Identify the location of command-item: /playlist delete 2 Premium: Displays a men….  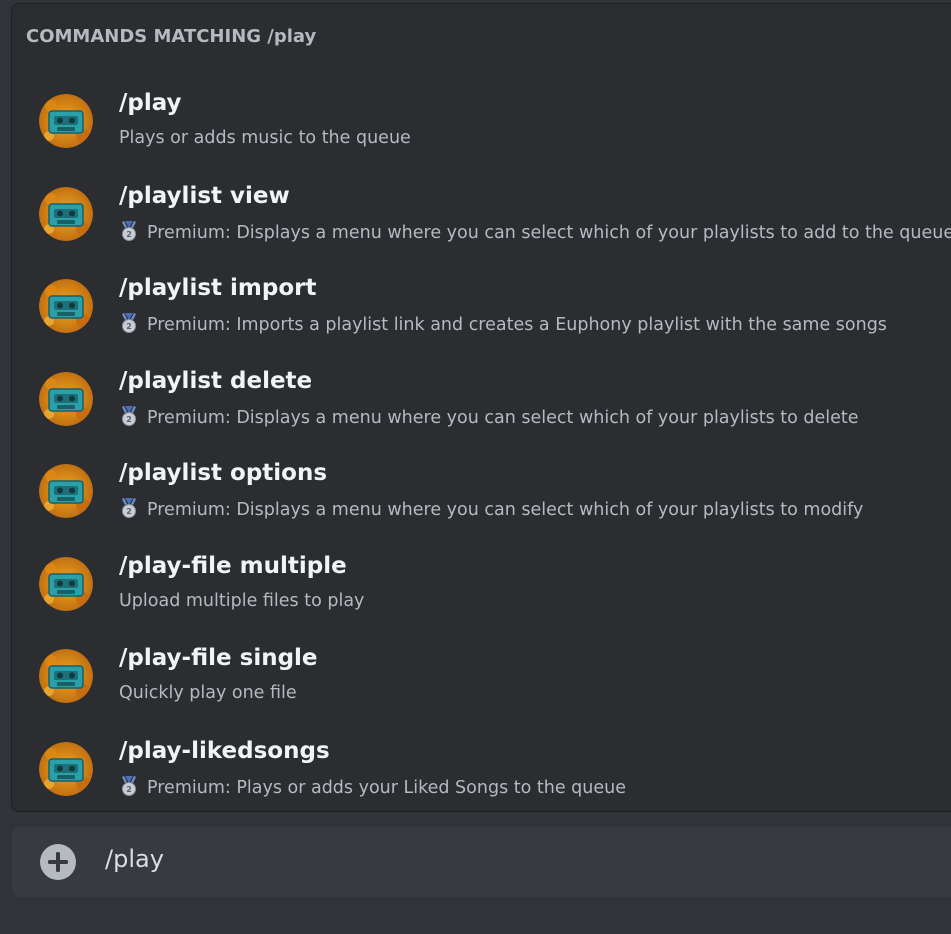
(481, 408).